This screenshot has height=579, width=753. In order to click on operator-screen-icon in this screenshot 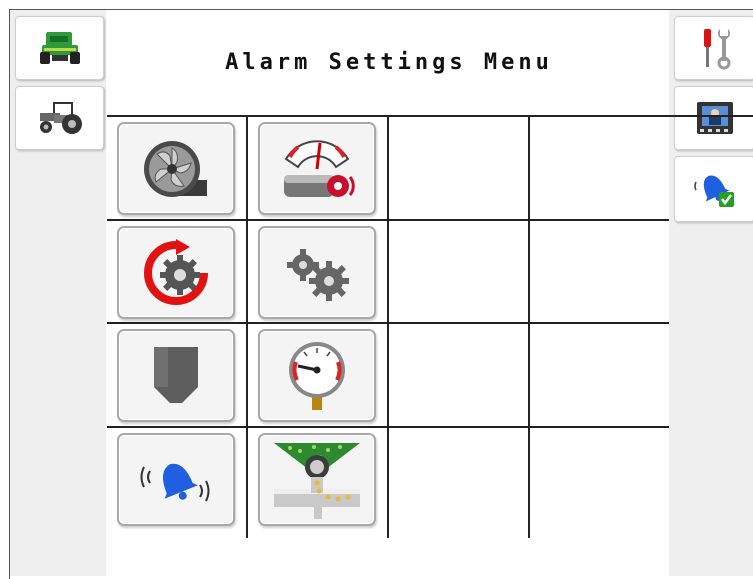, I will do `click(714, 118)`.